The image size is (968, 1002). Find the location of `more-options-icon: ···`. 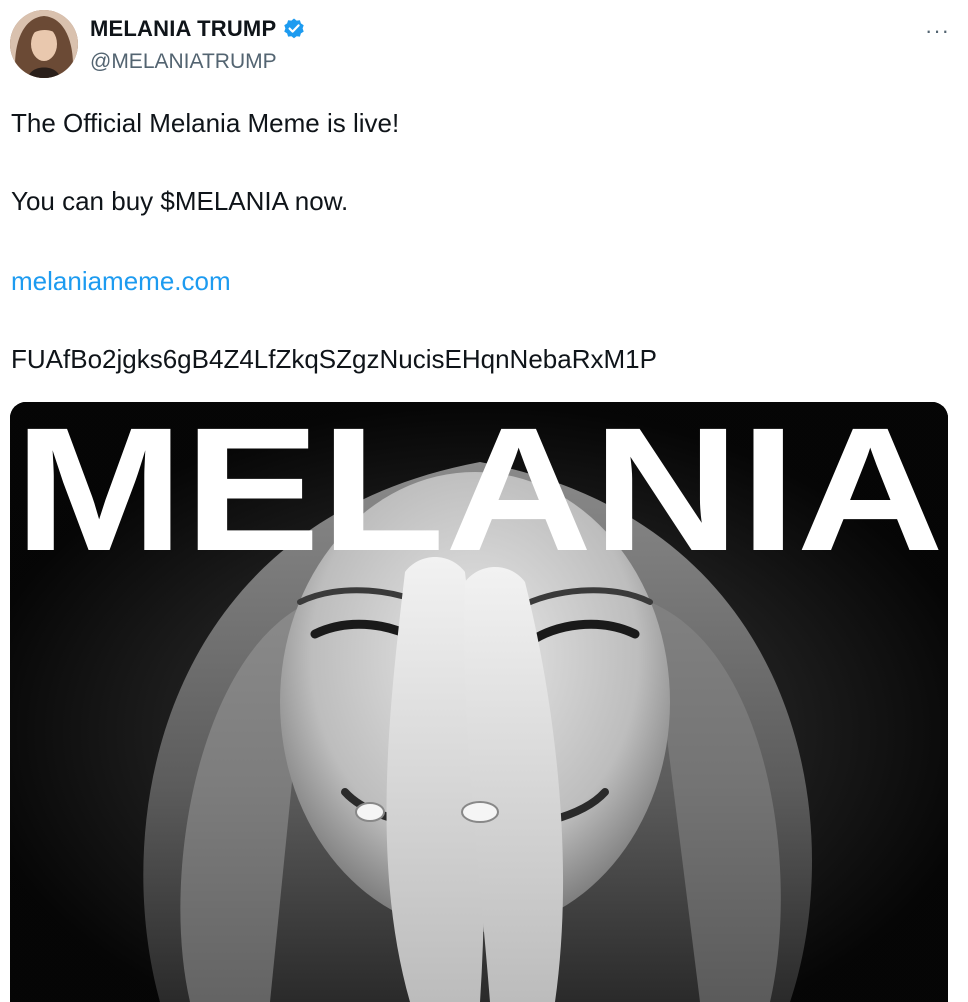

more-options-icon: ··· is located at coordinates (937, 31).